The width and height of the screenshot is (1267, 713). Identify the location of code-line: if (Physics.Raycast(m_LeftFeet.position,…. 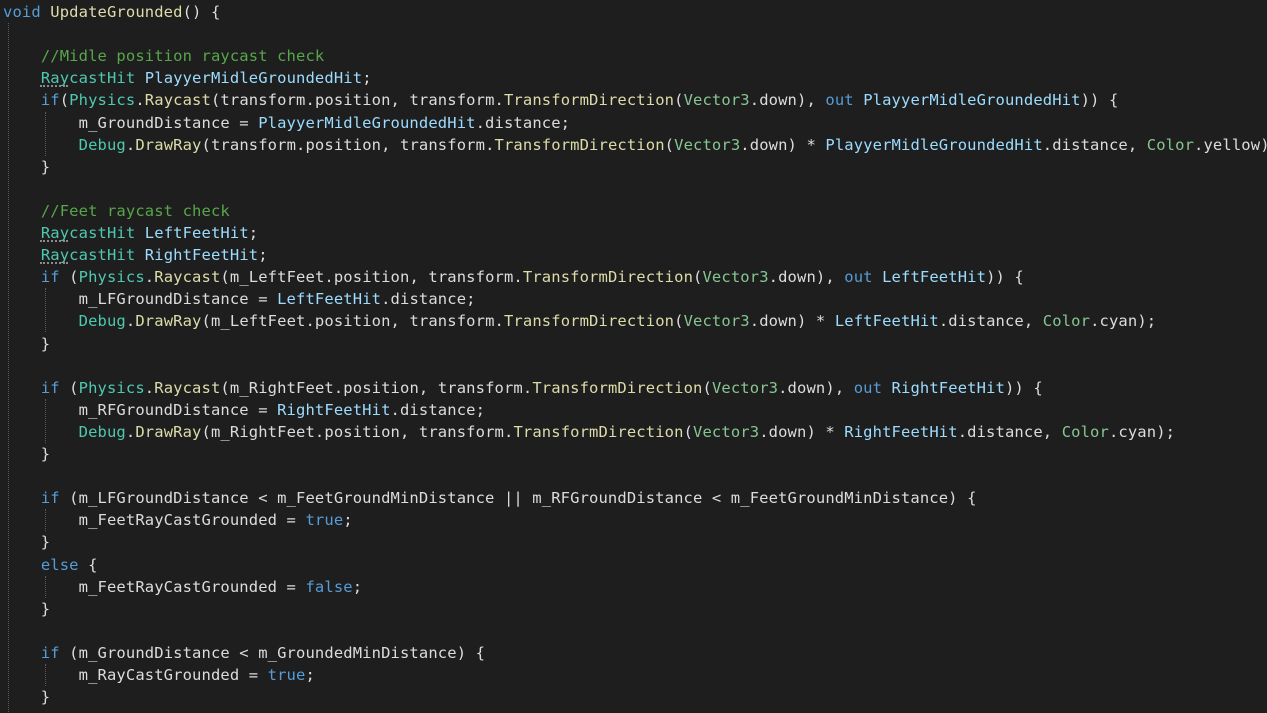
(513, 277).